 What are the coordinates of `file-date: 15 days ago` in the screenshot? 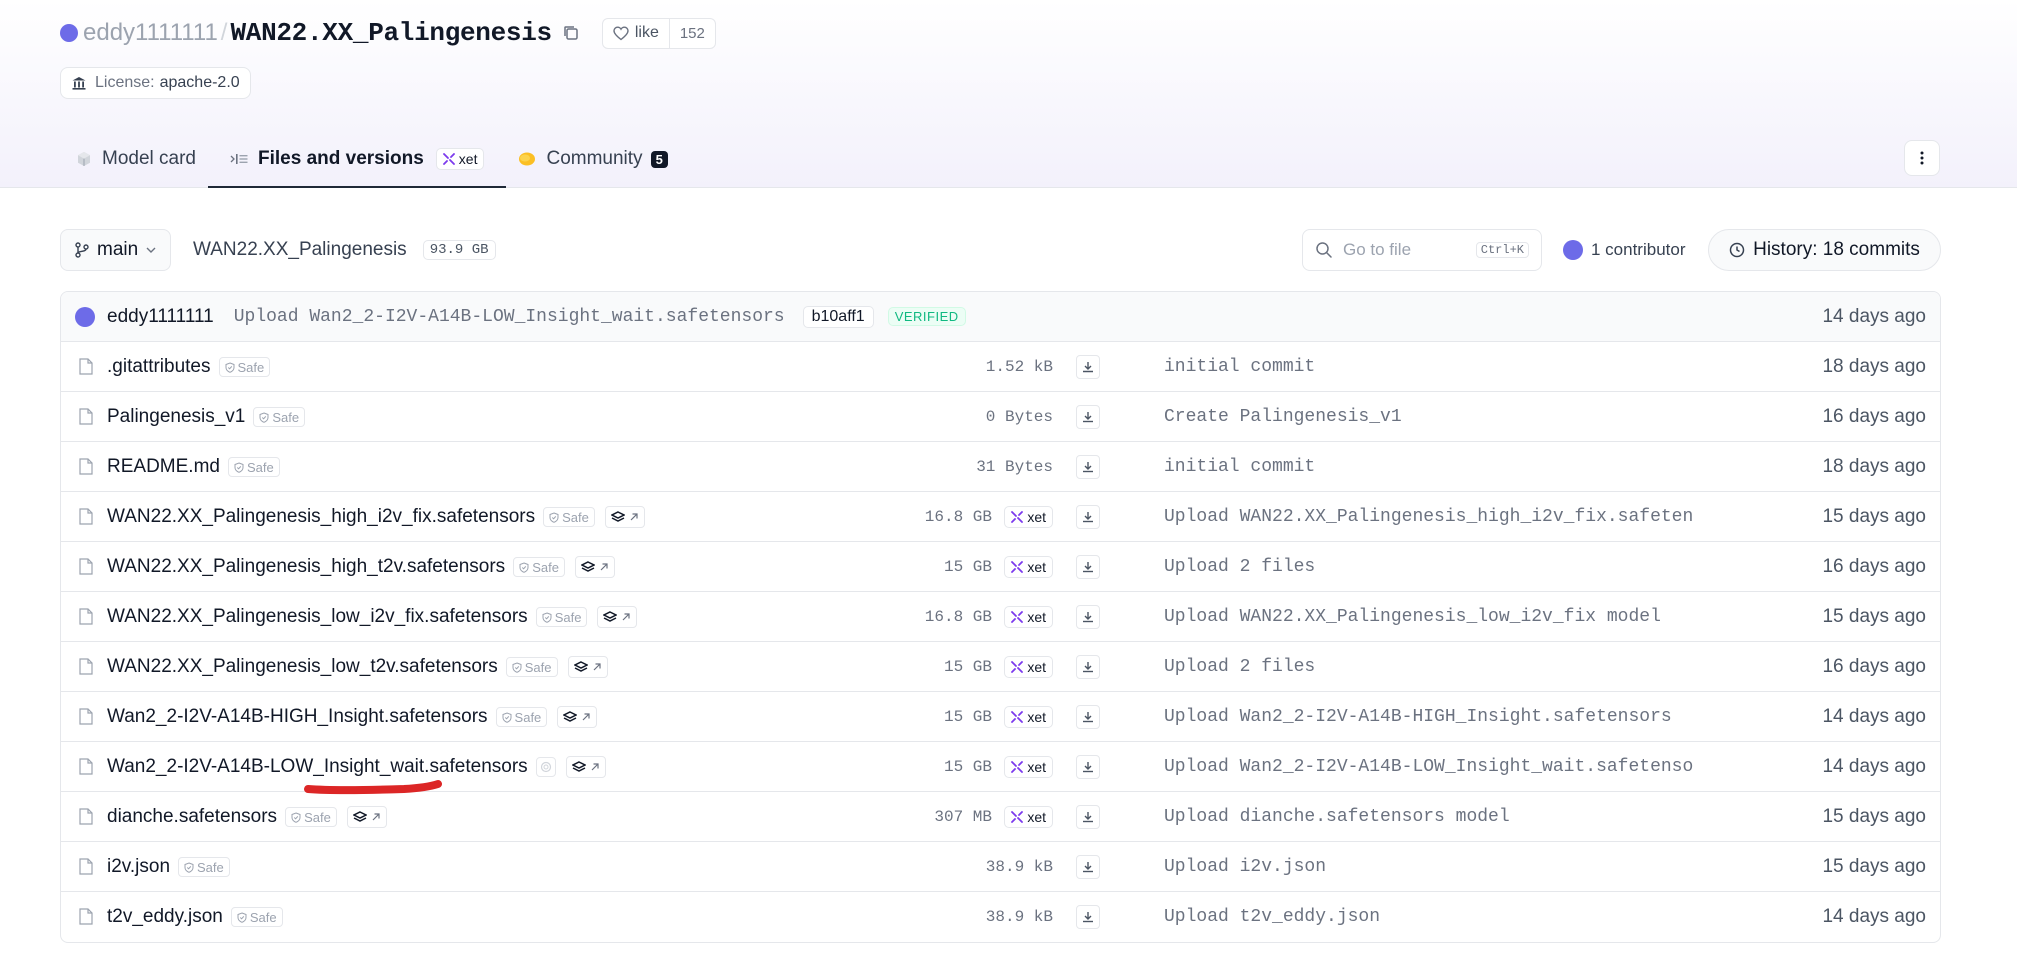 It's located at (1874, 816).